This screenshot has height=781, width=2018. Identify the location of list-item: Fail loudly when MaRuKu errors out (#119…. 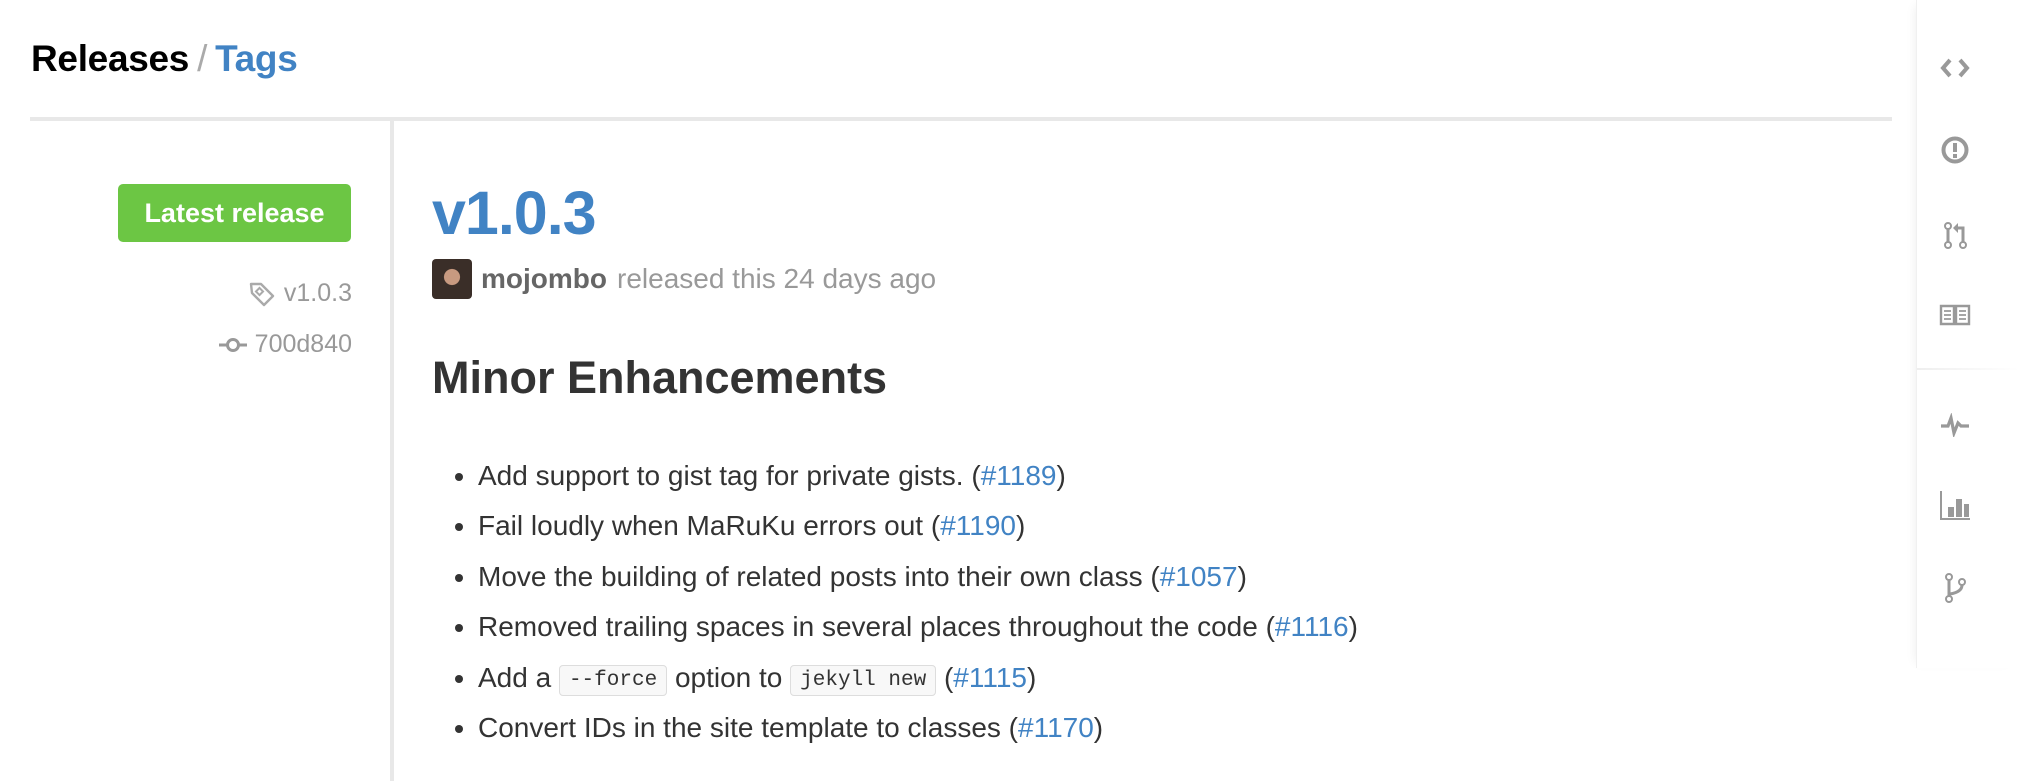
(918, 531).